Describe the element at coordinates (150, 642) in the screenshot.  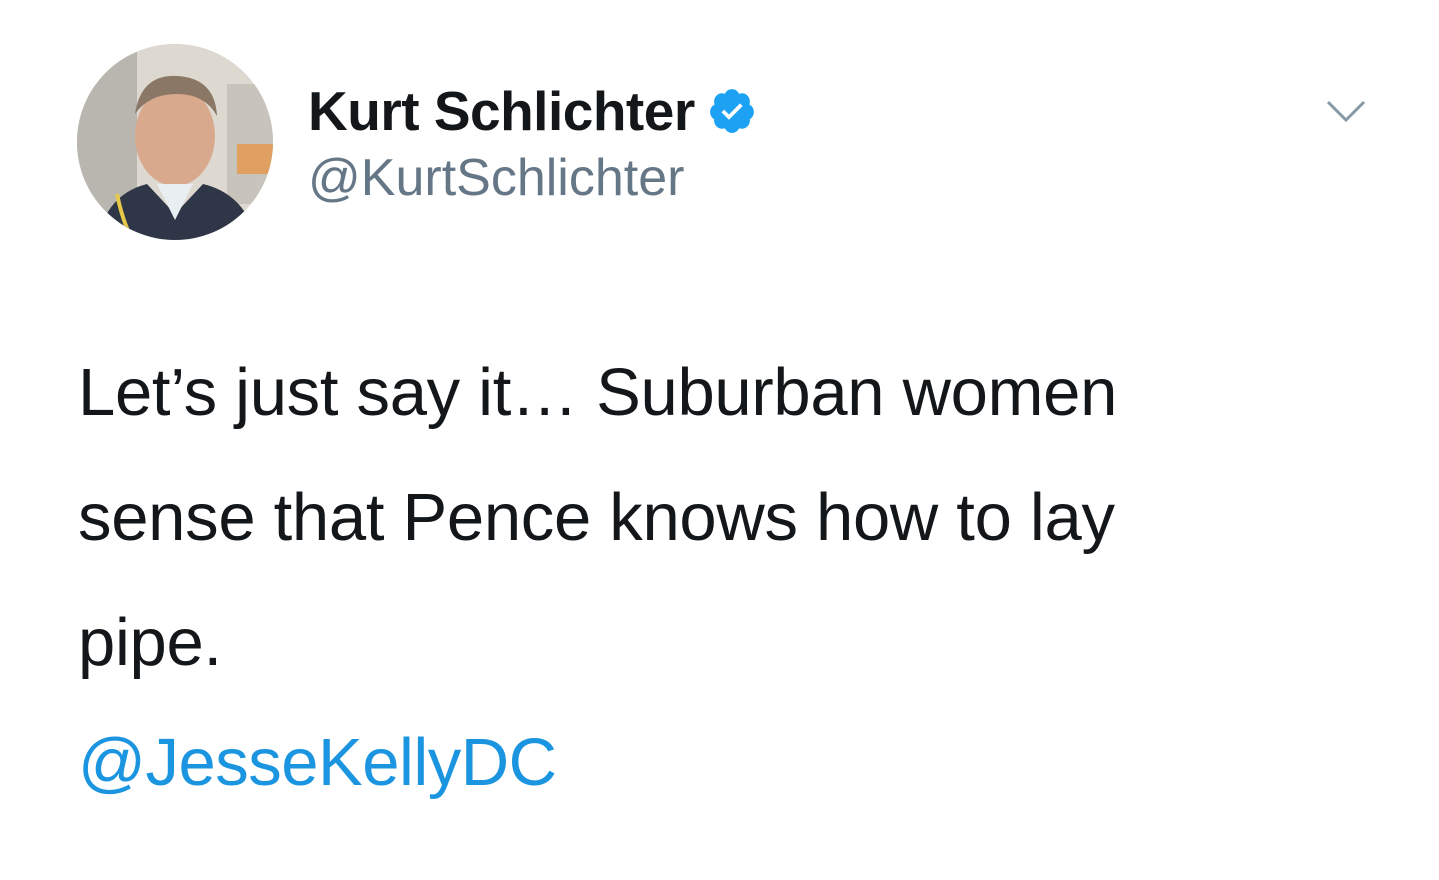
I see `tweet-text-line: pipe.` at that location.